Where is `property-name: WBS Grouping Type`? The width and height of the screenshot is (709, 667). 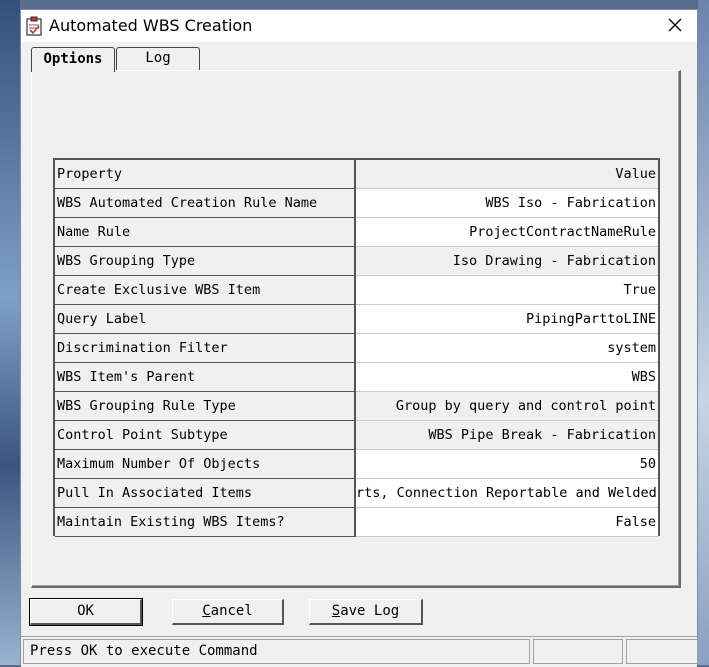 property-name: WBS Grouping Type is located at coordinates (205, 261).